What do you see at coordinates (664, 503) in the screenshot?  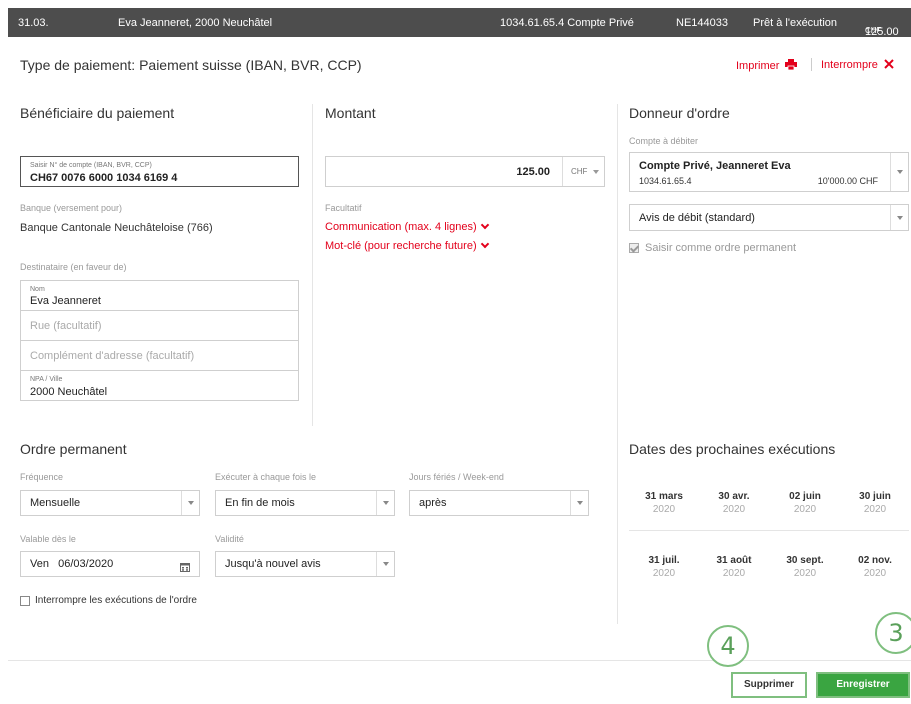 I see `date-cell: 31 mars 2020` at bounding box center [664, 503].